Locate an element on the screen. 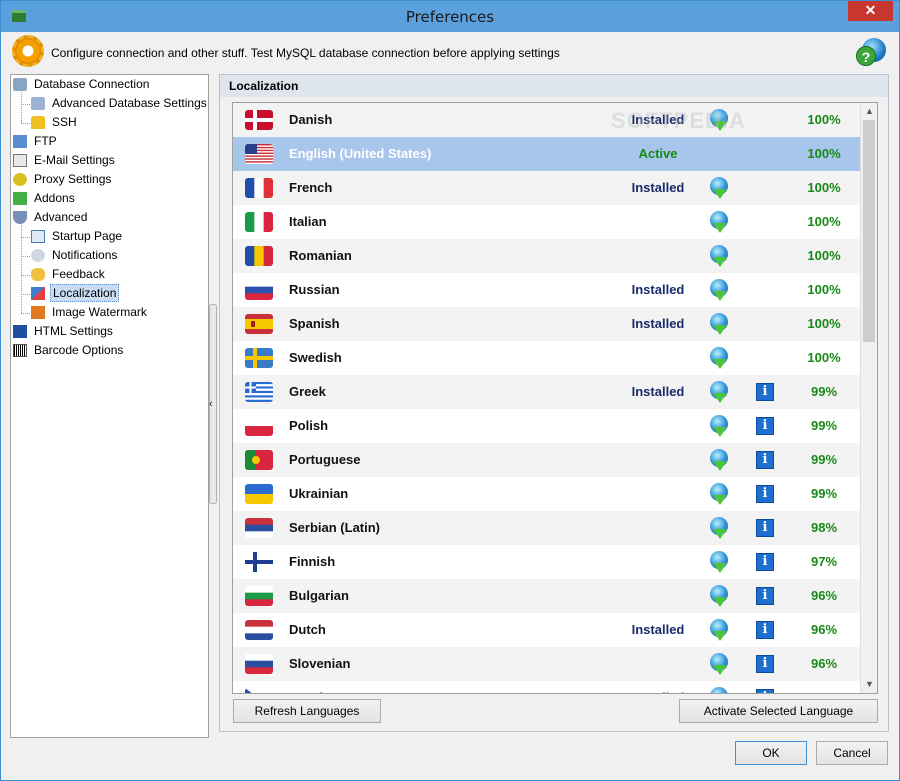  language-row-portuguese: Portuguese i 99% is located at coordinates (547, 460).